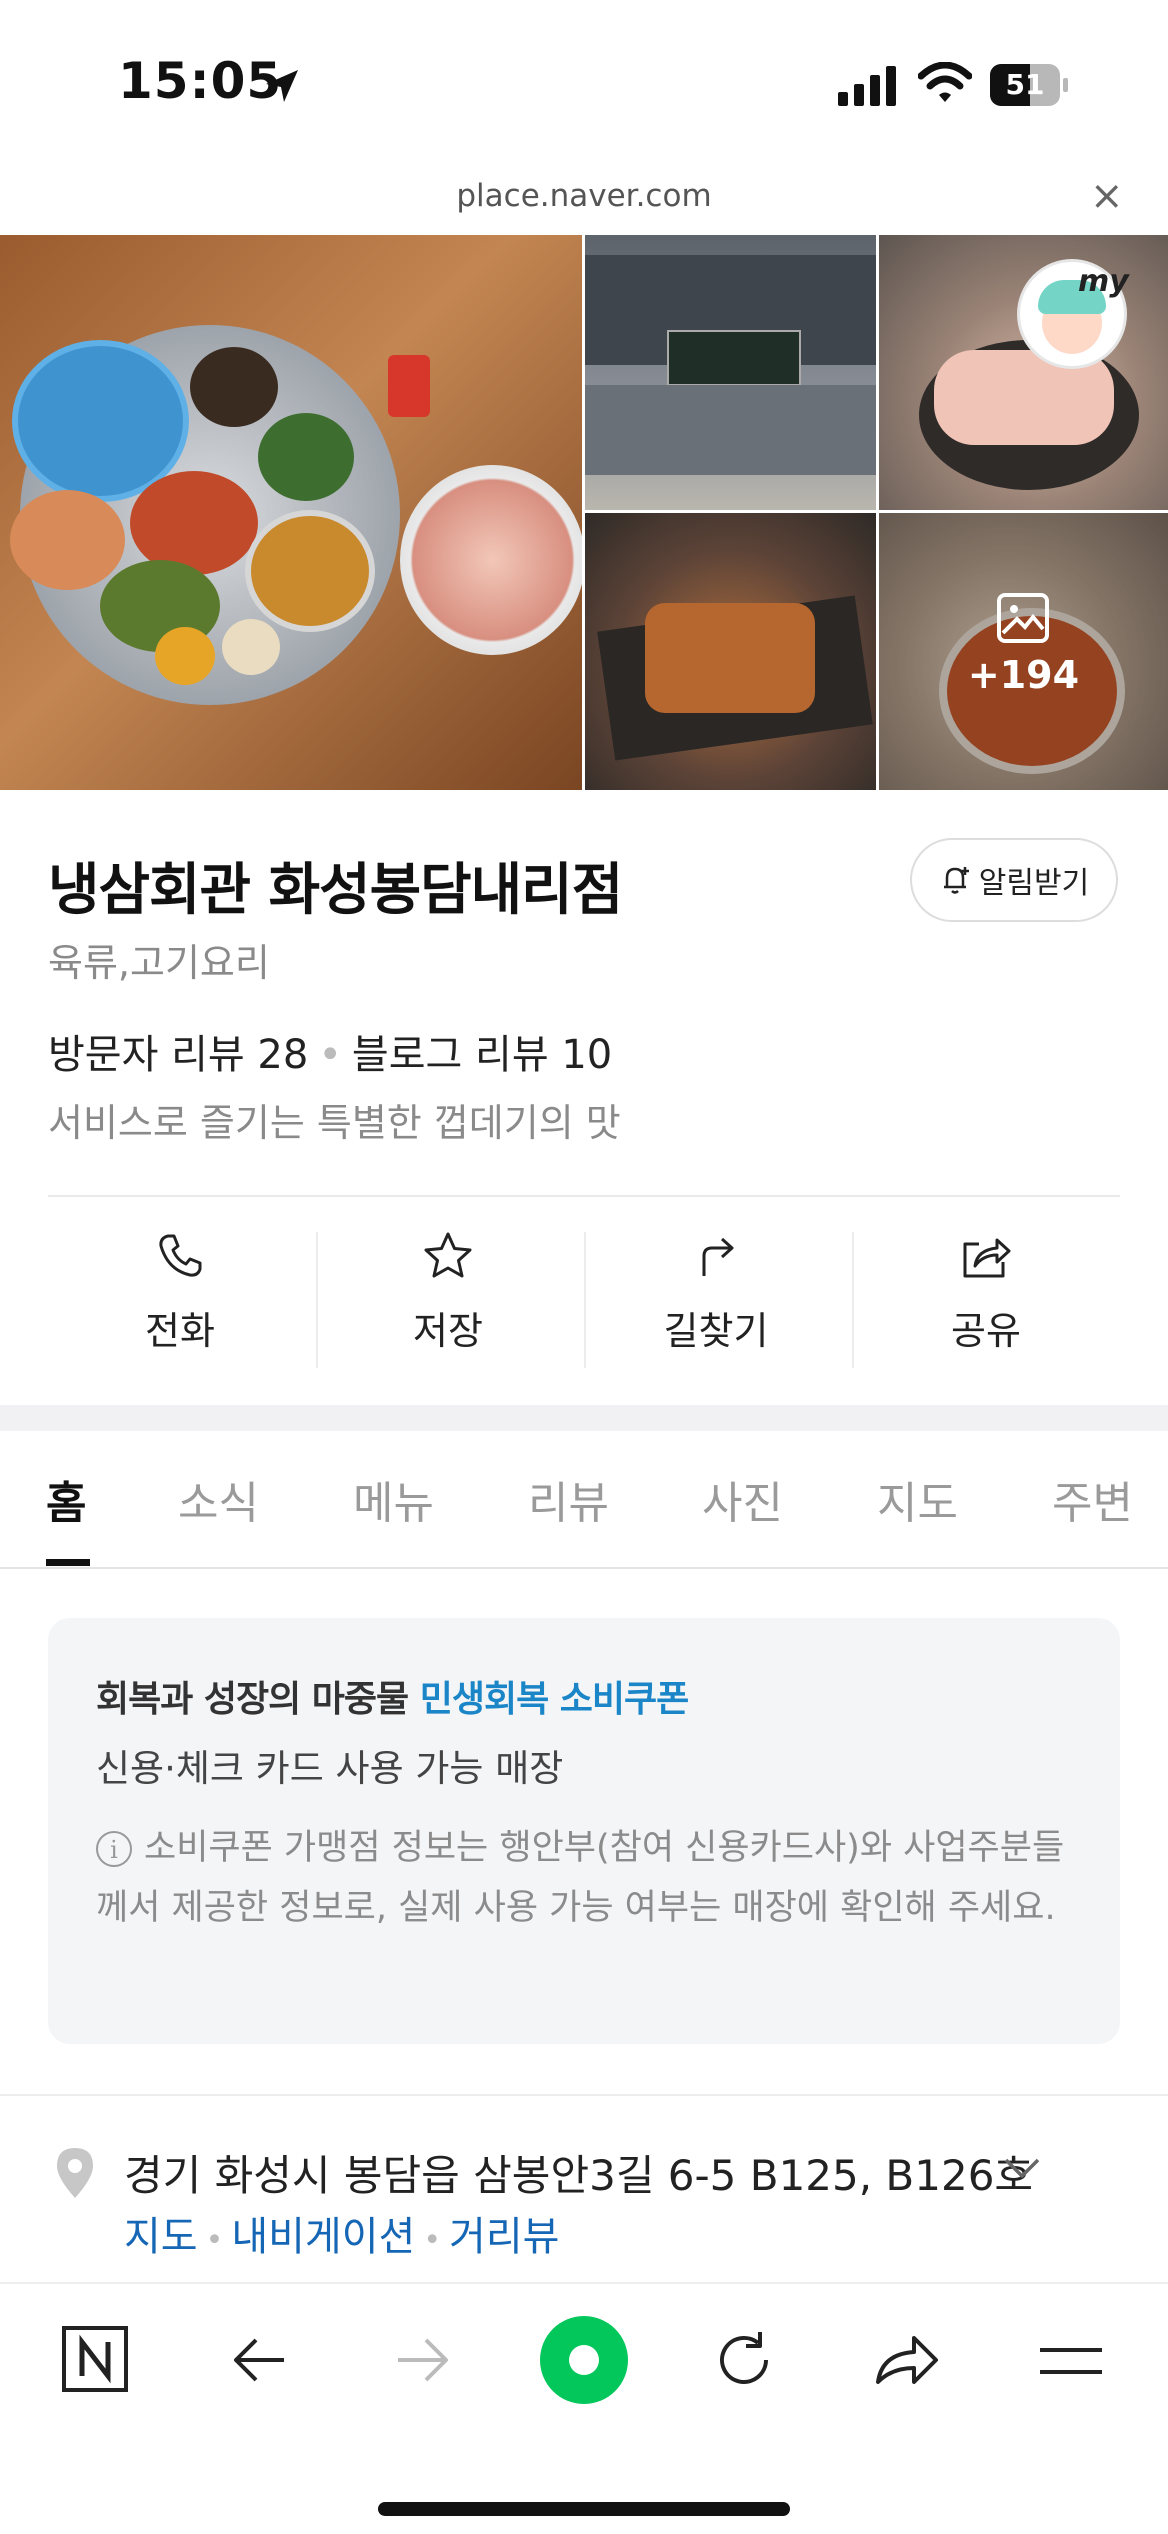 Image resolution: width=1168 pixels, height=2534 pixels. What do you see at coordinates (744, 2360) in the screenshot?
I see `refresh-icon` at bounding box center [744, 2360].